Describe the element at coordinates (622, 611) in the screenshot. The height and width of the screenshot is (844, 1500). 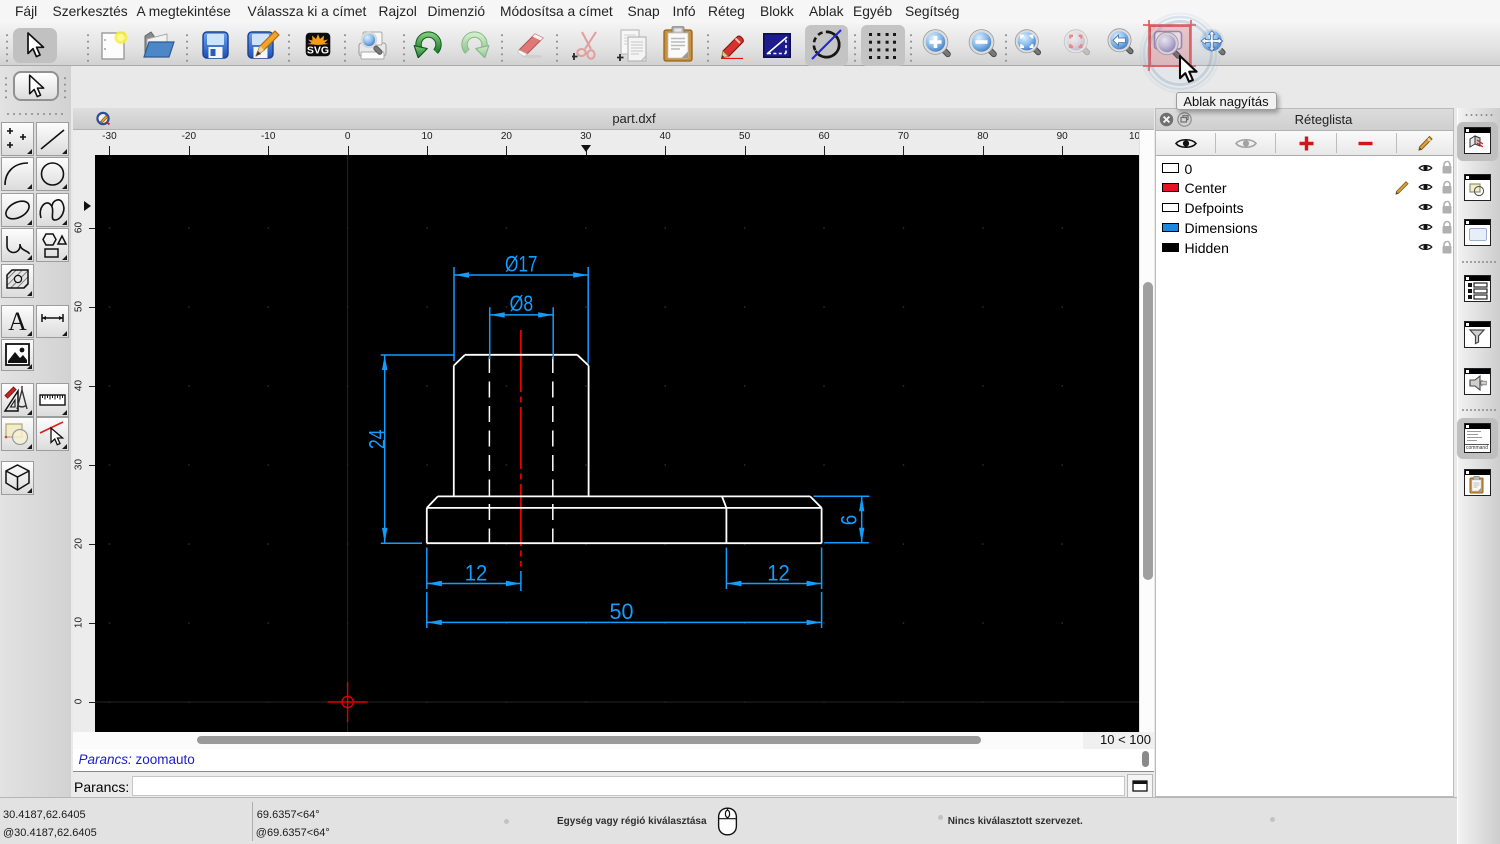
I see `svg-text: 50` at that location.